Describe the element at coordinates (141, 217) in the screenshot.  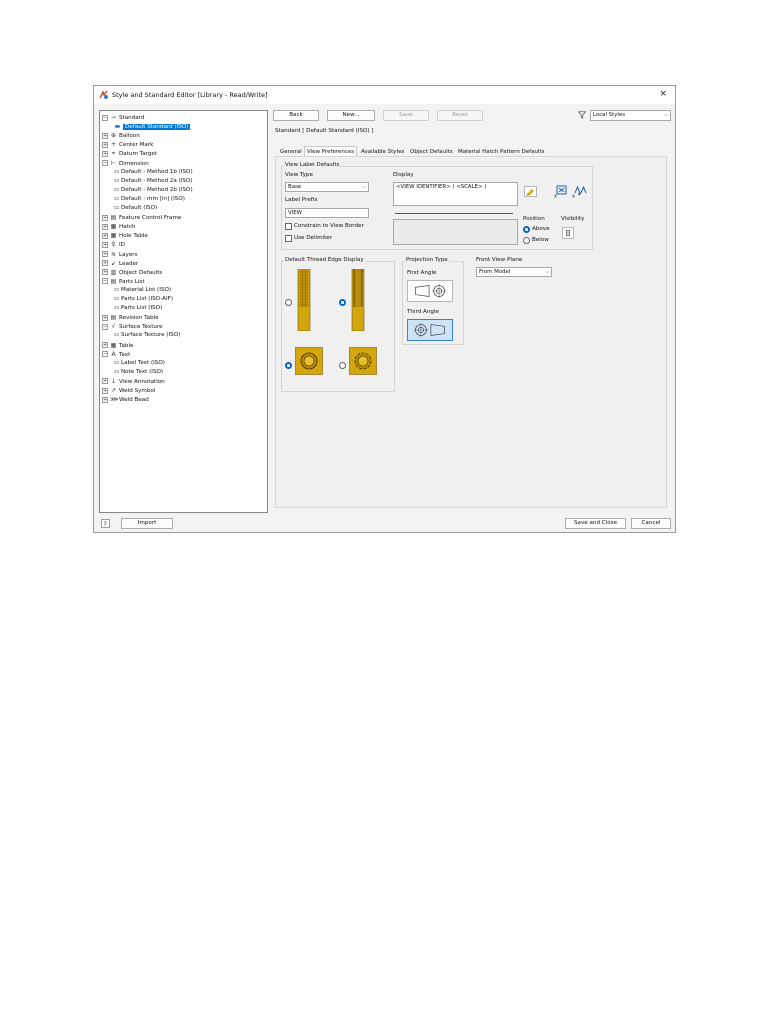
I see `tree-item: + ▤ Feature Control Frame` at that location.